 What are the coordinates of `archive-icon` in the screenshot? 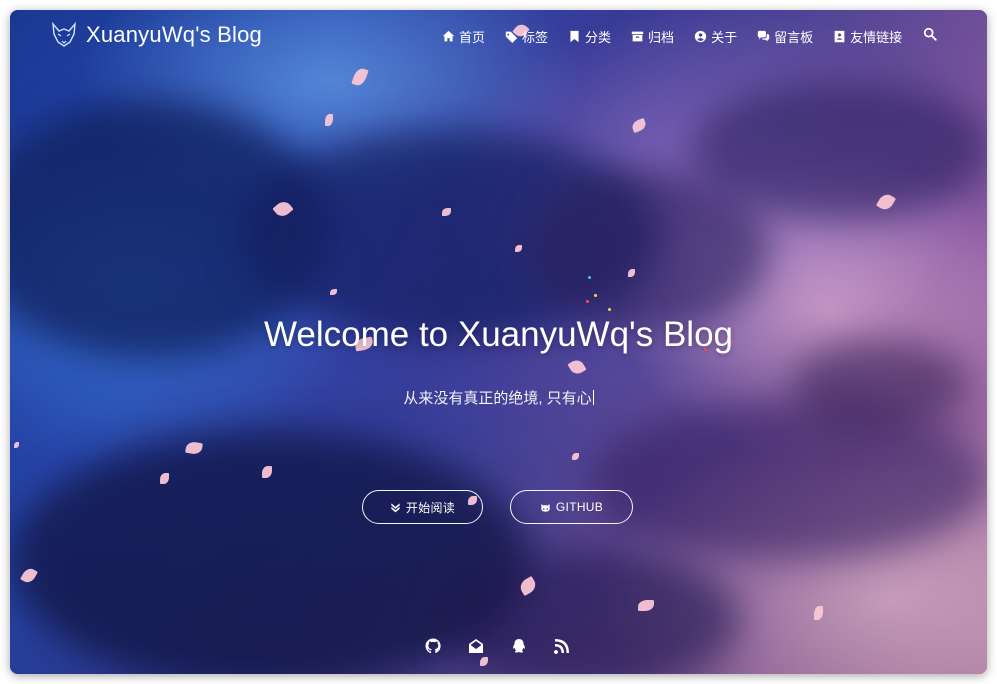 It's located at (637, 36).